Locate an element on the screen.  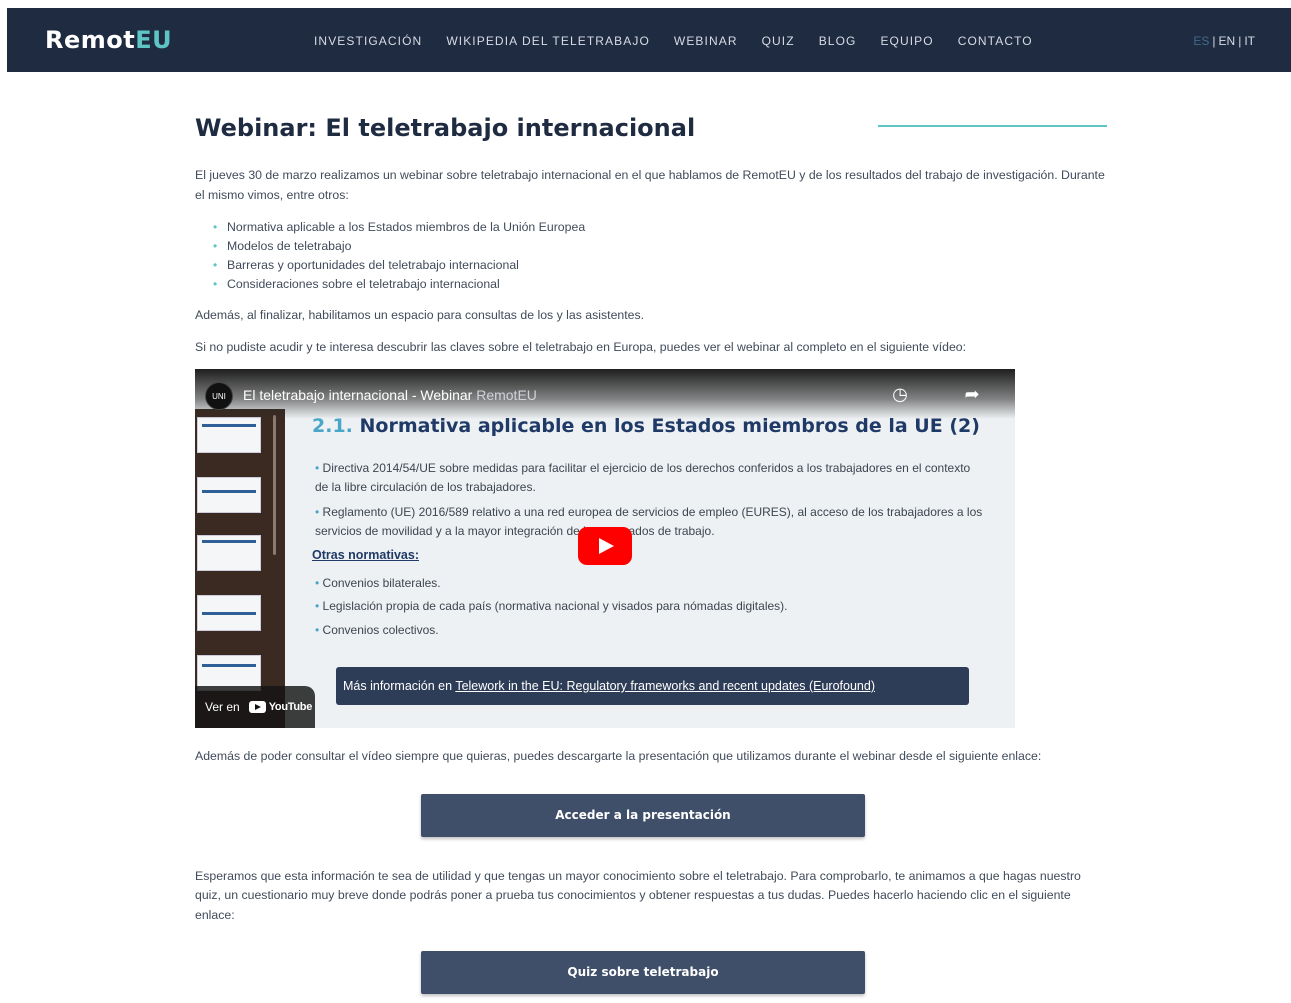
nav-item-investigacion: INVESTIGACIÓN is located at coordinates (368, 41).